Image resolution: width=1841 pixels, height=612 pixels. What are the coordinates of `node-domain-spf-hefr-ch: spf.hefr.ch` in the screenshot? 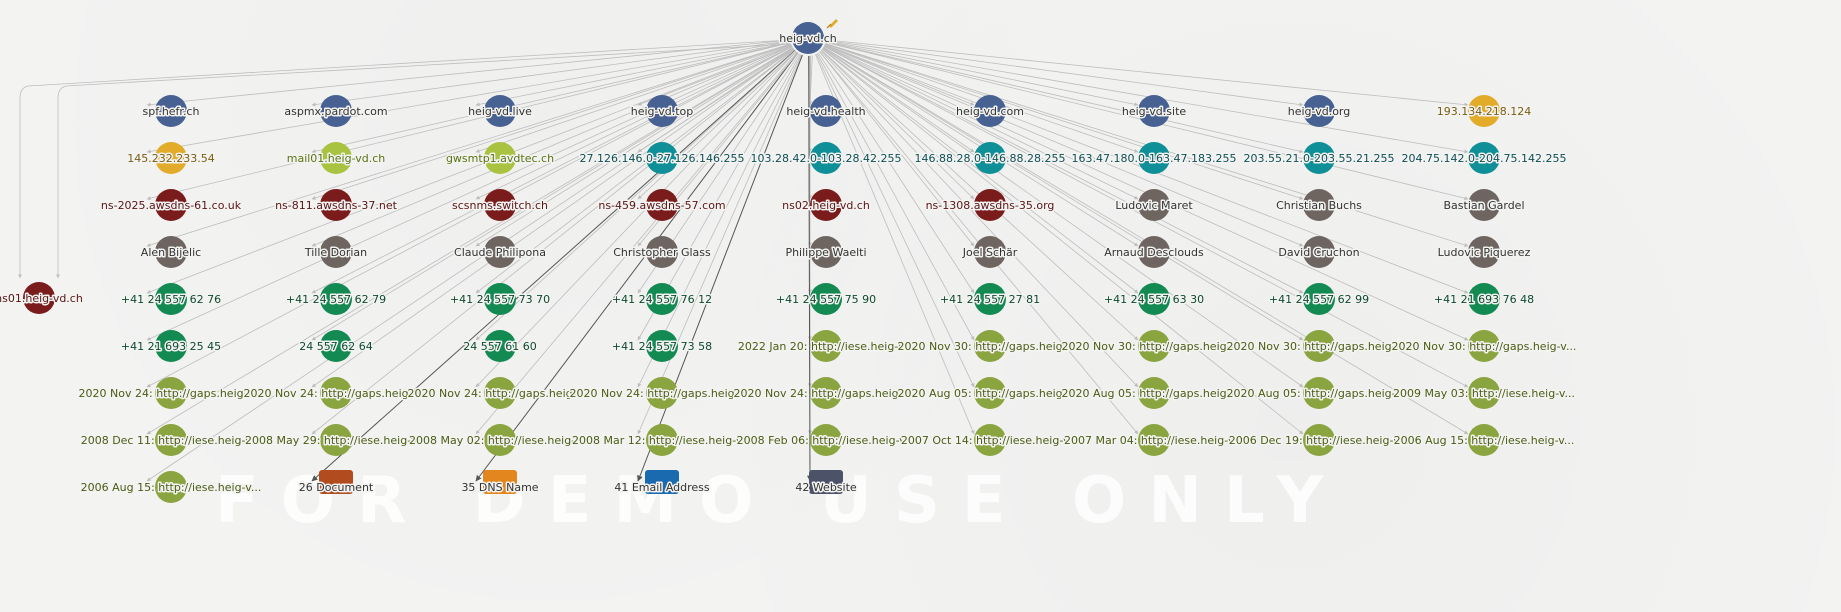 It's located at (171, 111).